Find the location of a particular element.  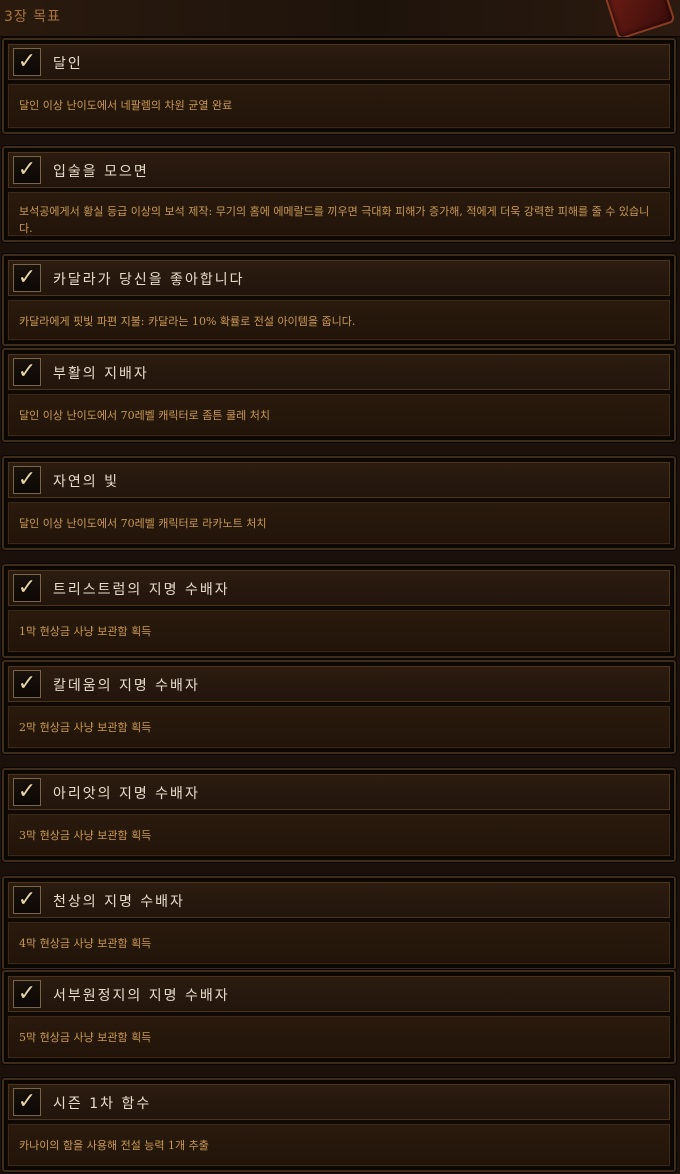

objective-card: ✓ 시즌 1차 함수 카나이의 함을 사용해 전설 능력 1개 추출 is located at coordinates (339, 1125).